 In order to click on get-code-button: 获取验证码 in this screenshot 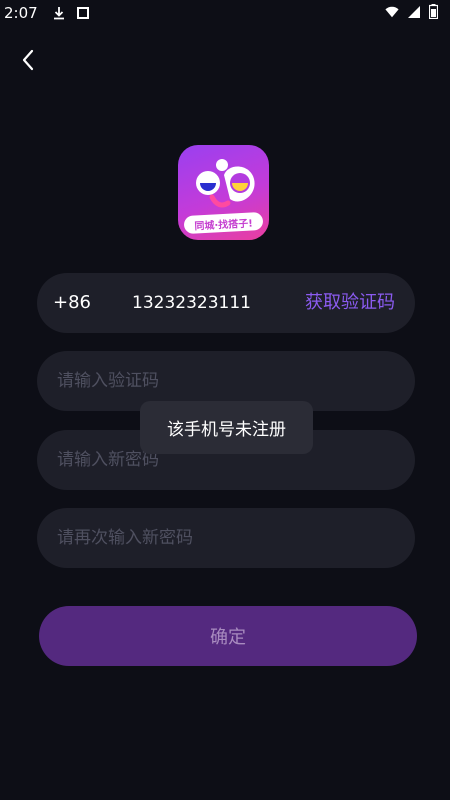, I will do `click(350, 303)`.